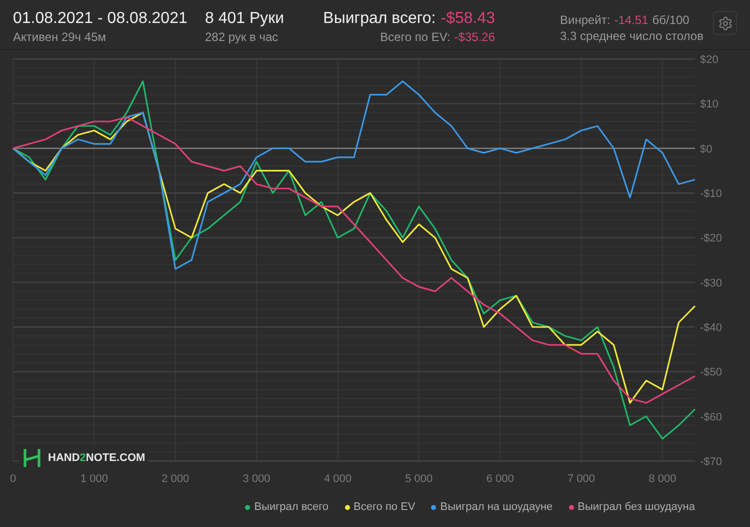  Describe the element at coordinates (13, 479) in the screenshot. I see `x-tick-label: 0` at that location.